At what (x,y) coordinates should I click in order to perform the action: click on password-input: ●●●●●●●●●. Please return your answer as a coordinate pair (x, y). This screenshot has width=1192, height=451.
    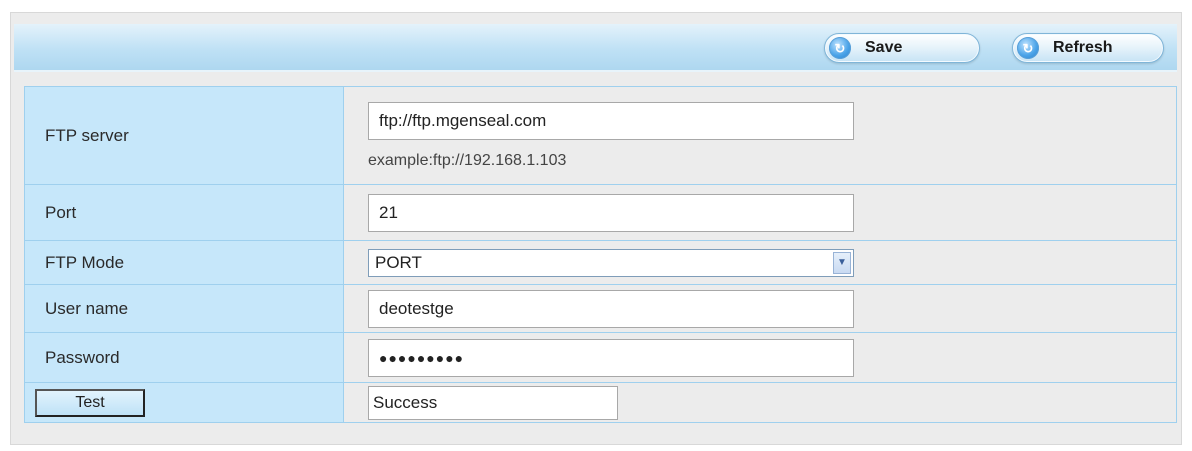
    Looking at the image, I should click on (611, 357).